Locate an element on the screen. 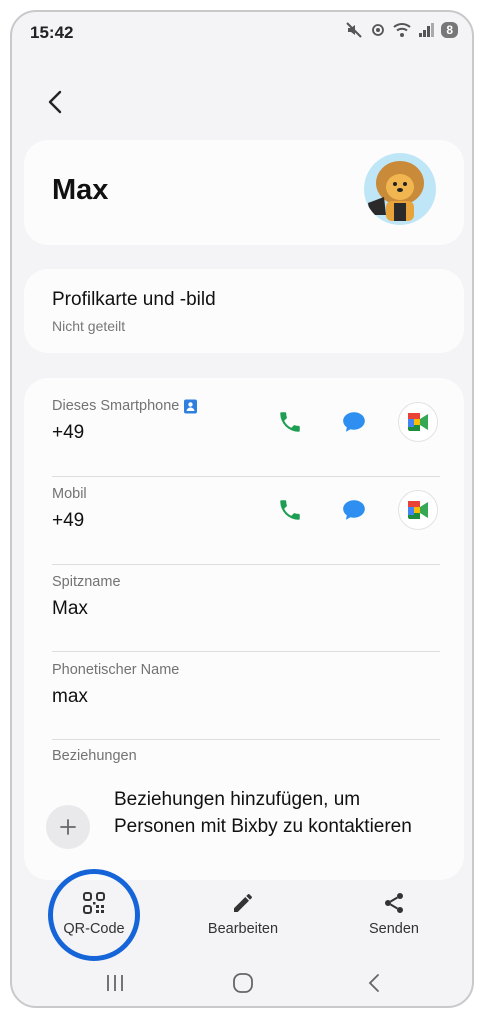 Image resolution: width=486 pixels, height=1020 pixels. phonetic-name-value: max is located at coordinates (70, 696).